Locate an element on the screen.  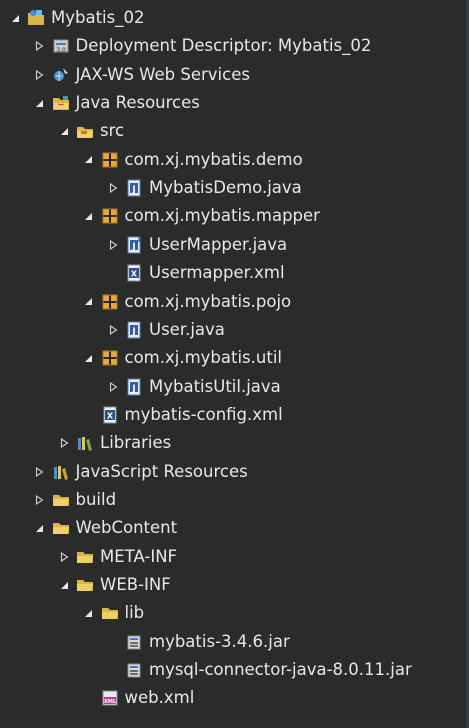
tree-row: com.xj.mybatis.demo is located at coordinates (192, 160).